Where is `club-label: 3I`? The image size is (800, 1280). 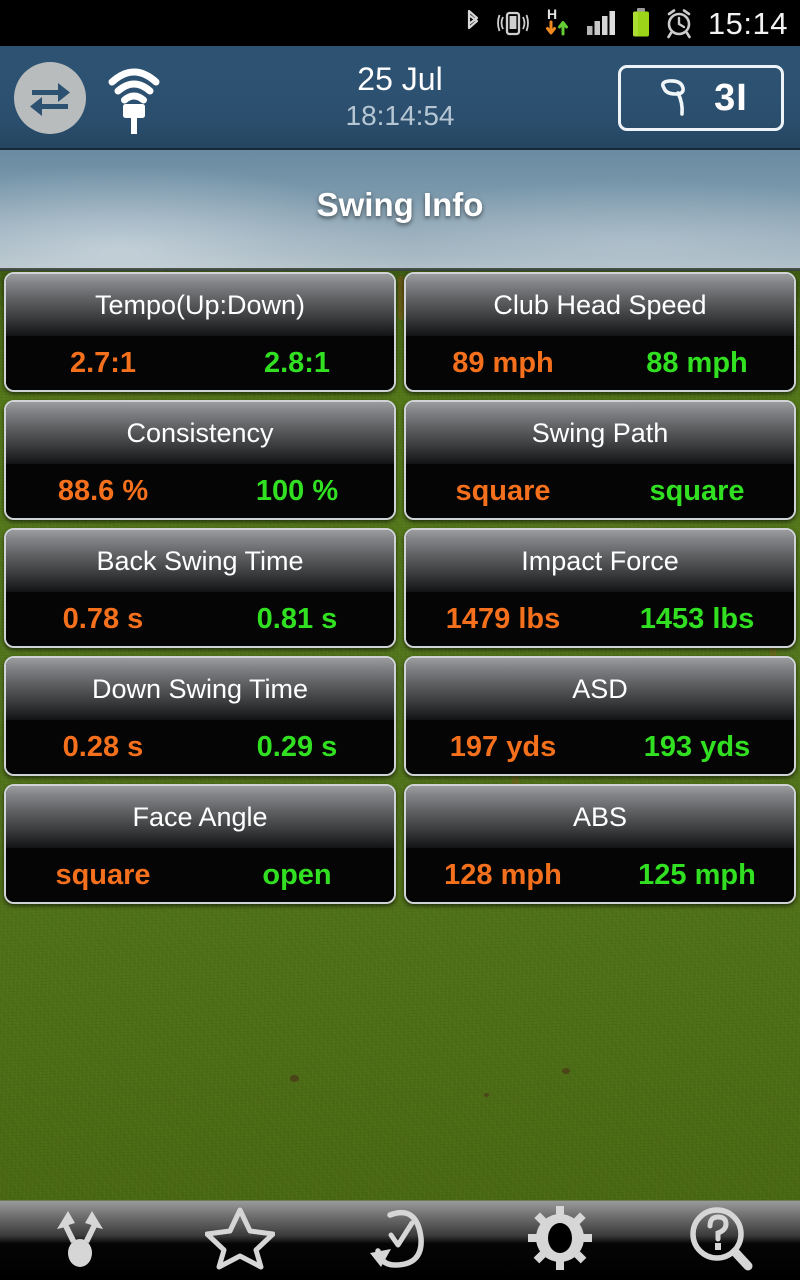
club-label: 3I is located at coordinates (731, 98).